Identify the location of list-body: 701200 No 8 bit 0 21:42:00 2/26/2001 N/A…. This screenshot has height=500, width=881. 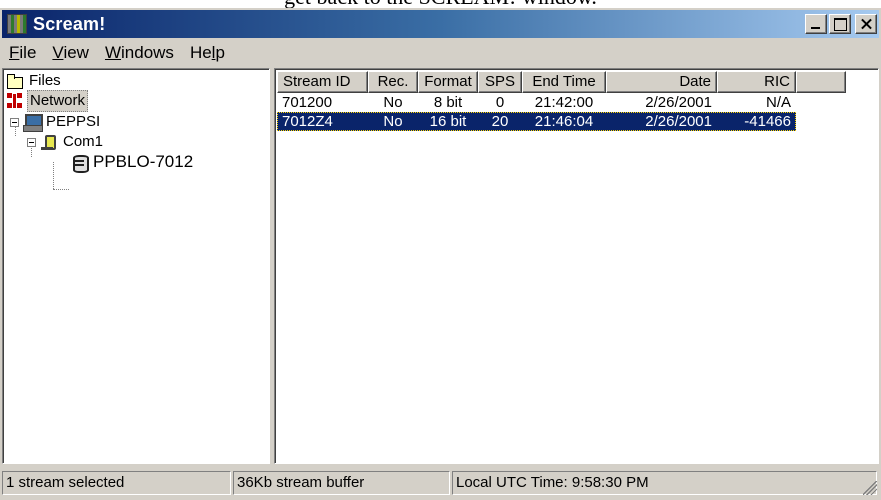
(536, 112).